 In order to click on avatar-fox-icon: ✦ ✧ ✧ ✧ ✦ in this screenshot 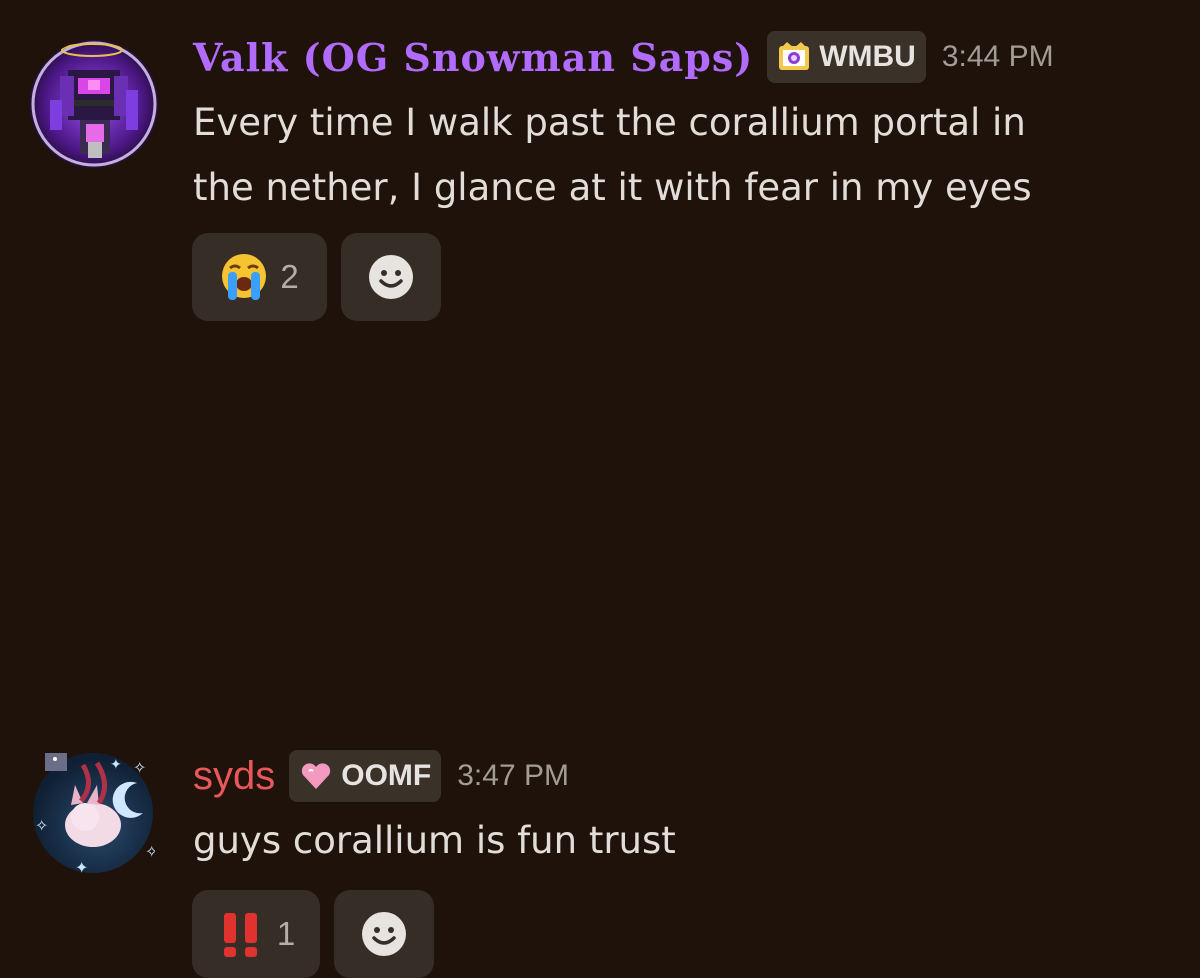, I will do `click(95, 815)`.